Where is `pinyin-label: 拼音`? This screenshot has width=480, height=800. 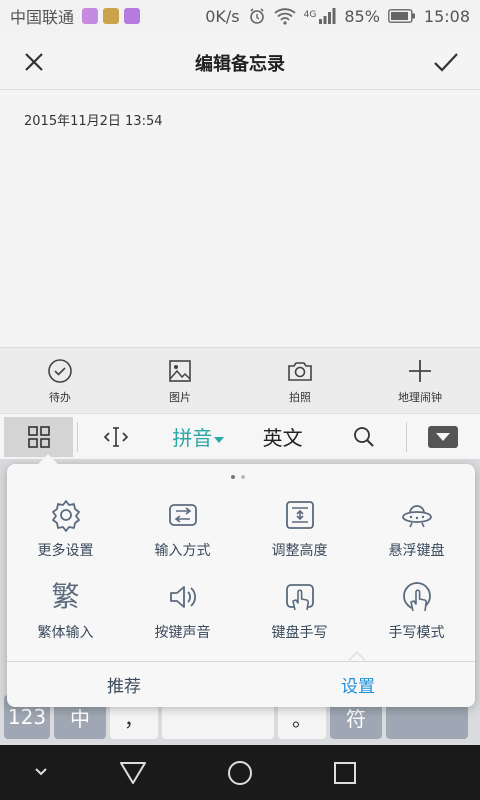
pinyin-label: 拼音 is located at coordinates (192, 438).